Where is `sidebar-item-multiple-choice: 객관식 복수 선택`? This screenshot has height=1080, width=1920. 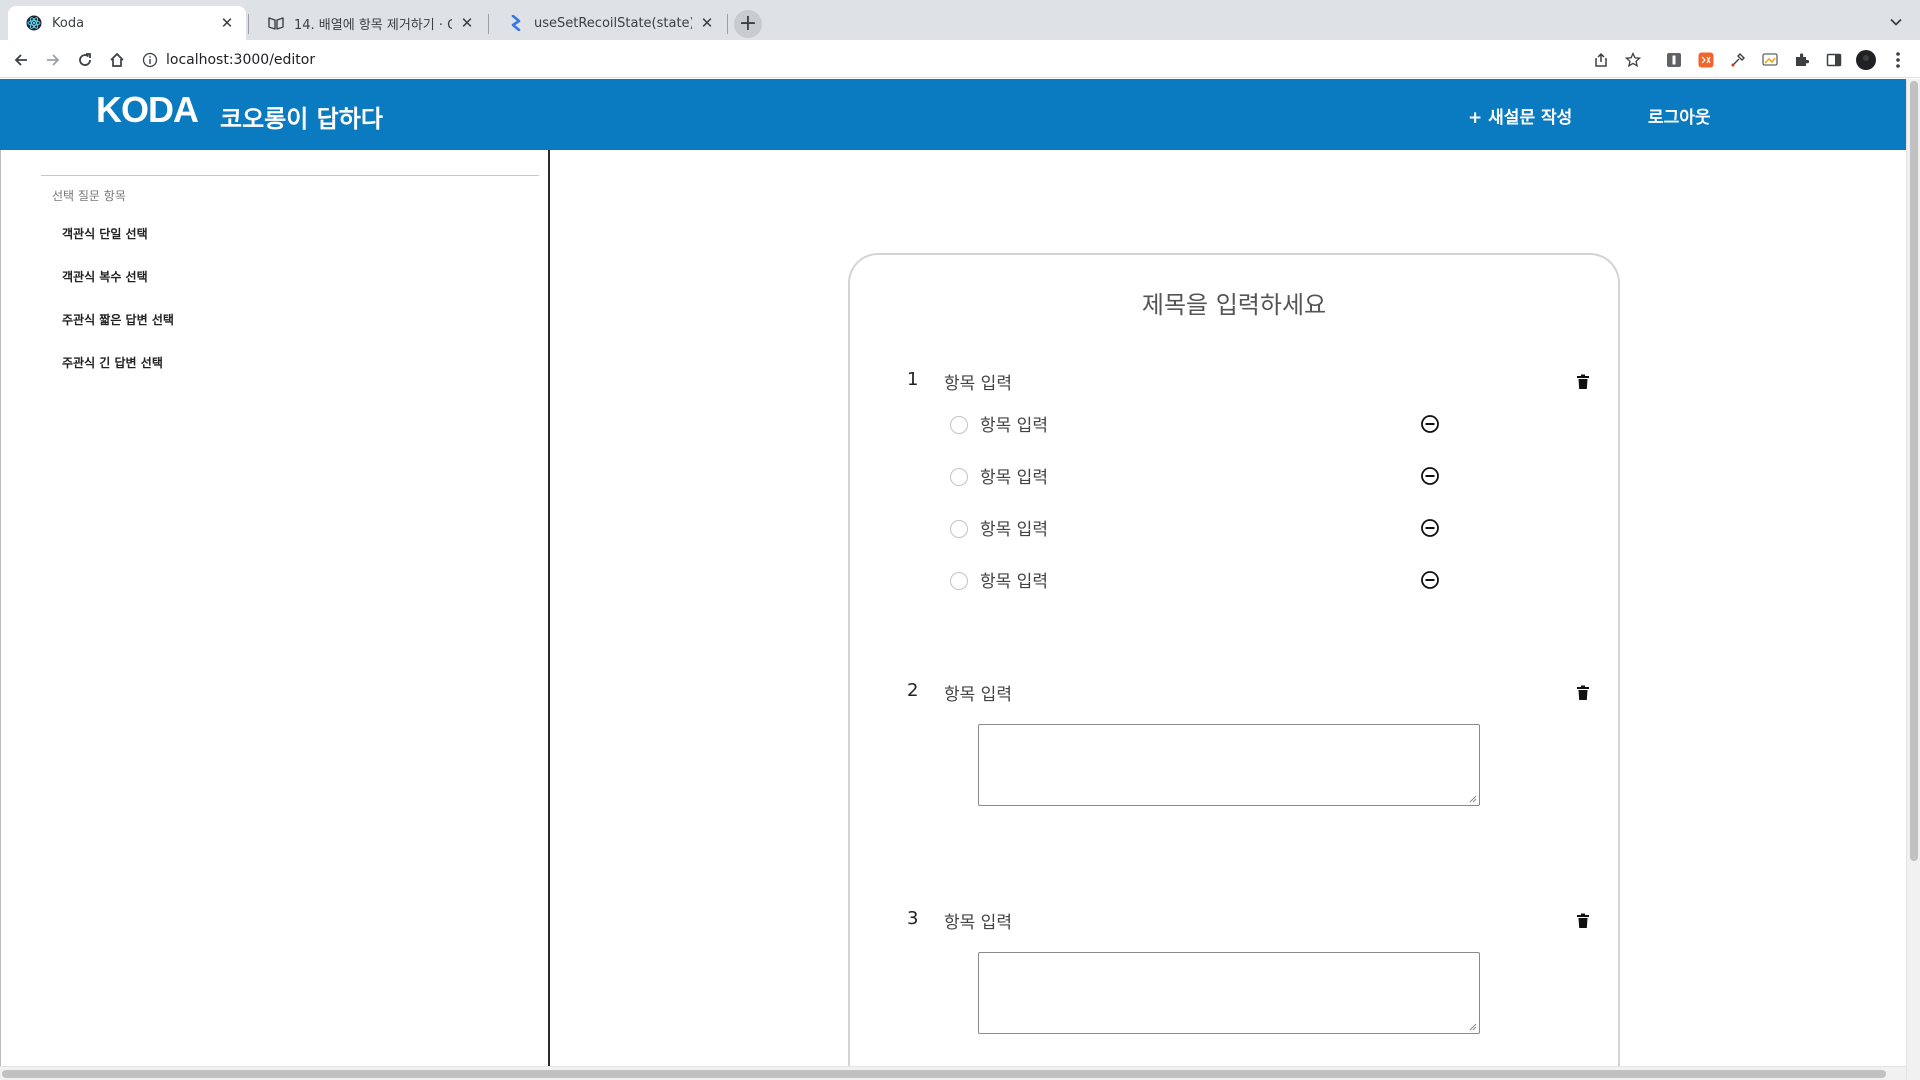
sidebar-item-multiple-choice: 객관식 복수 선택 is located at coordinates (105, 276).